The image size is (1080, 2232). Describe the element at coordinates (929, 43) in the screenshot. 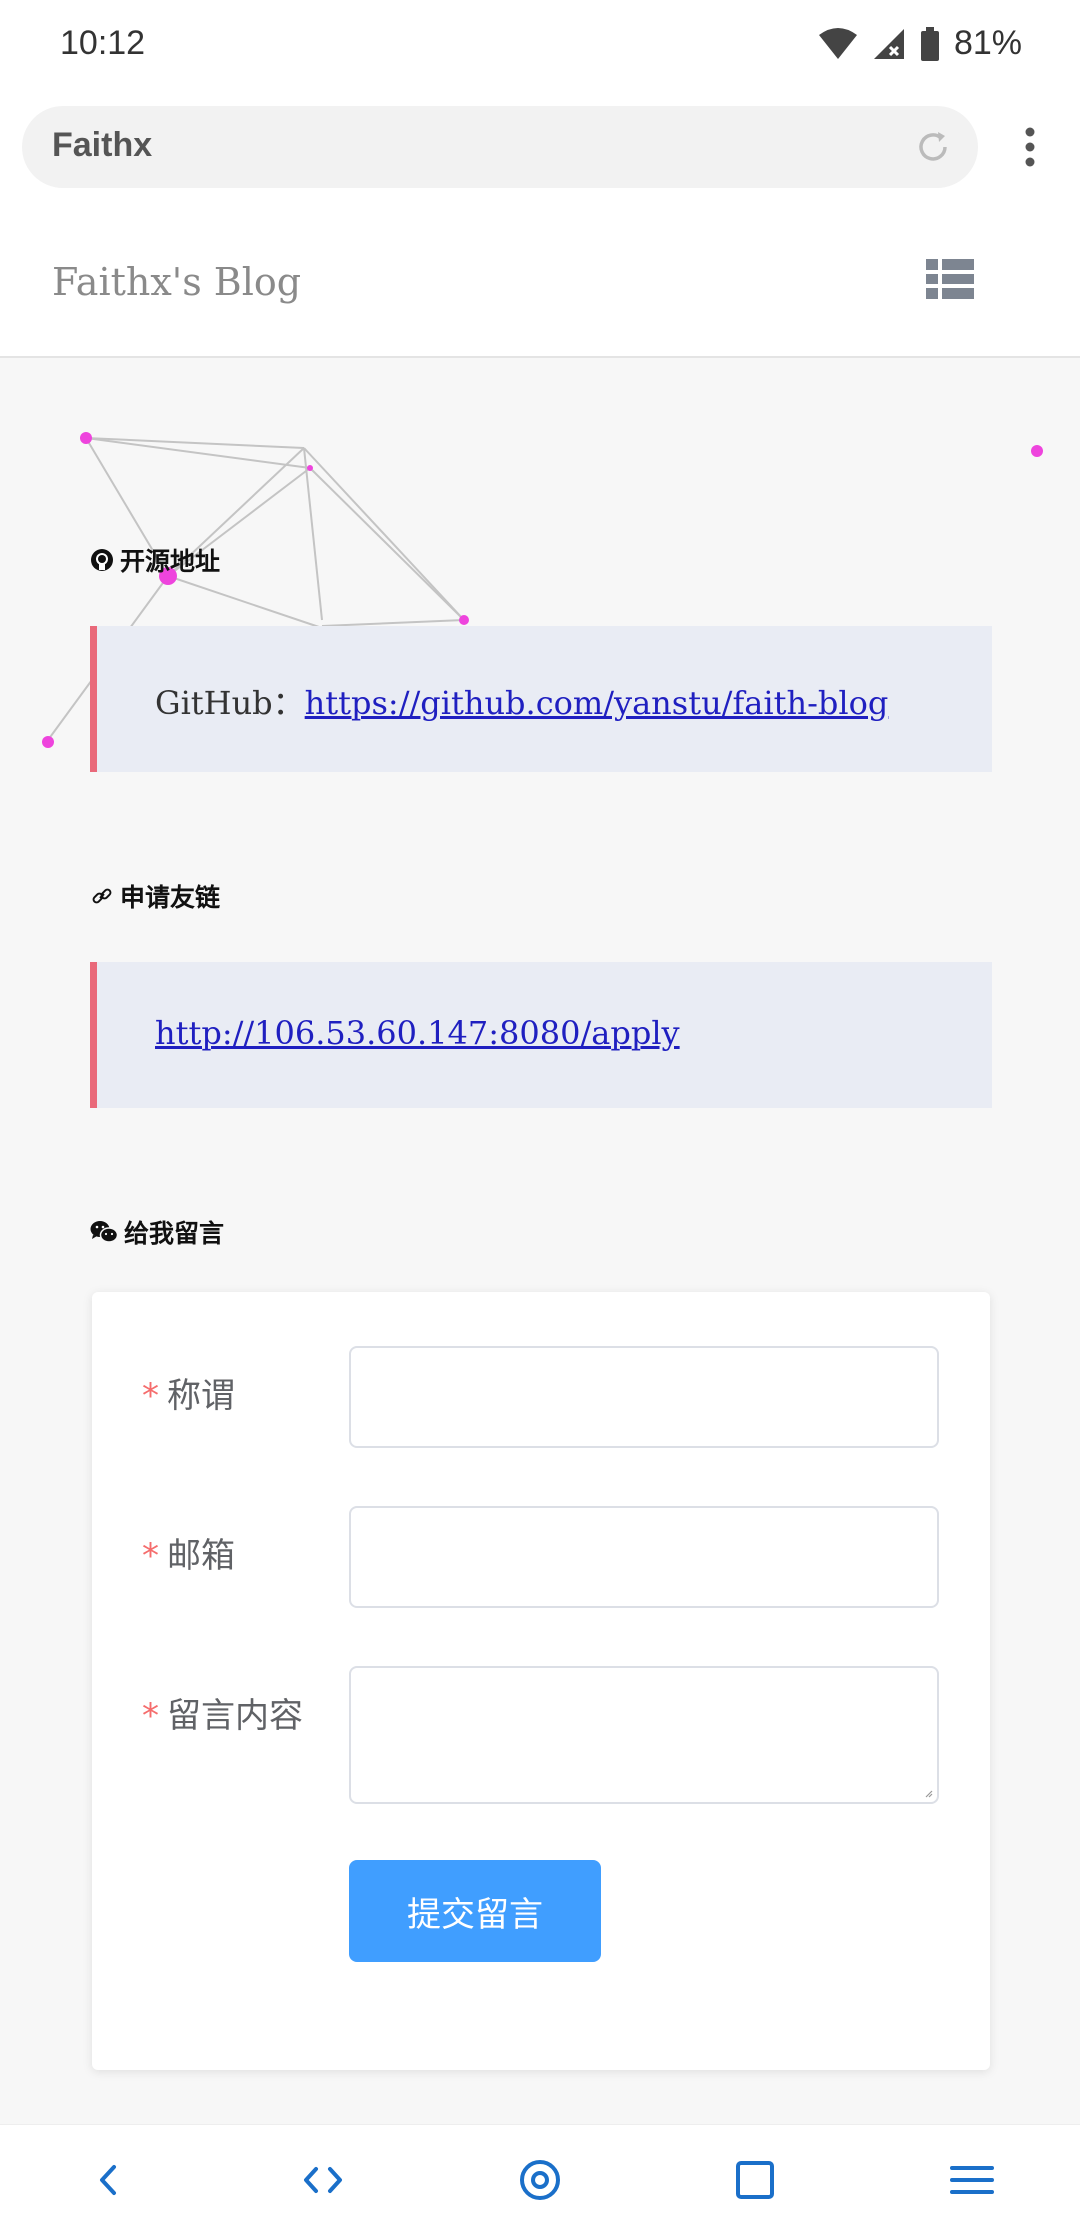

I see `battery-icon` at that location.